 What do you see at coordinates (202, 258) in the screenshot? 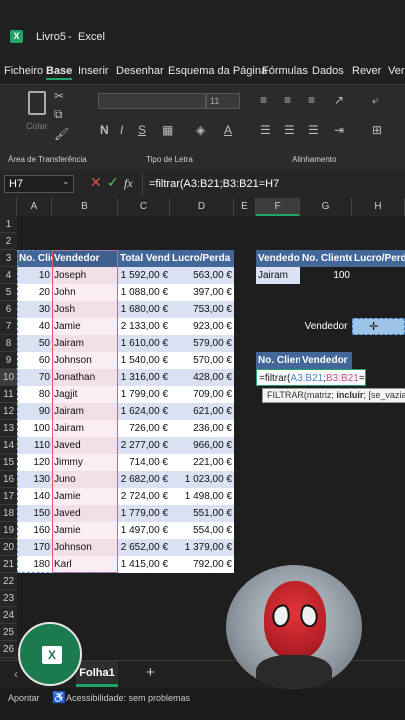
I see `table-header-3: Lucro/Perda` at bounding box center [202, 258].